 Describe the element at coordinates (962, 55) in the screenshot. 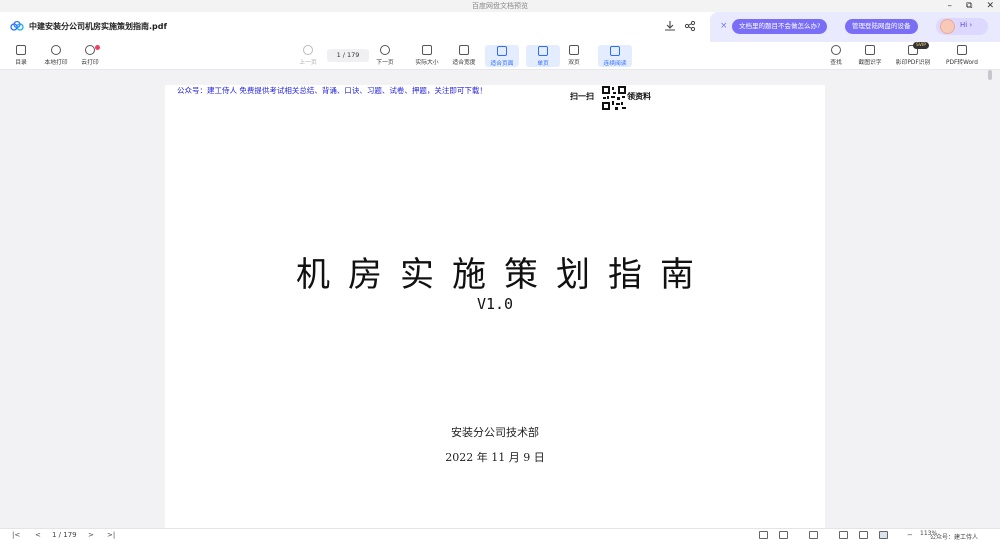

I see `pdf-to-word-button: PDF转Word` at that location.